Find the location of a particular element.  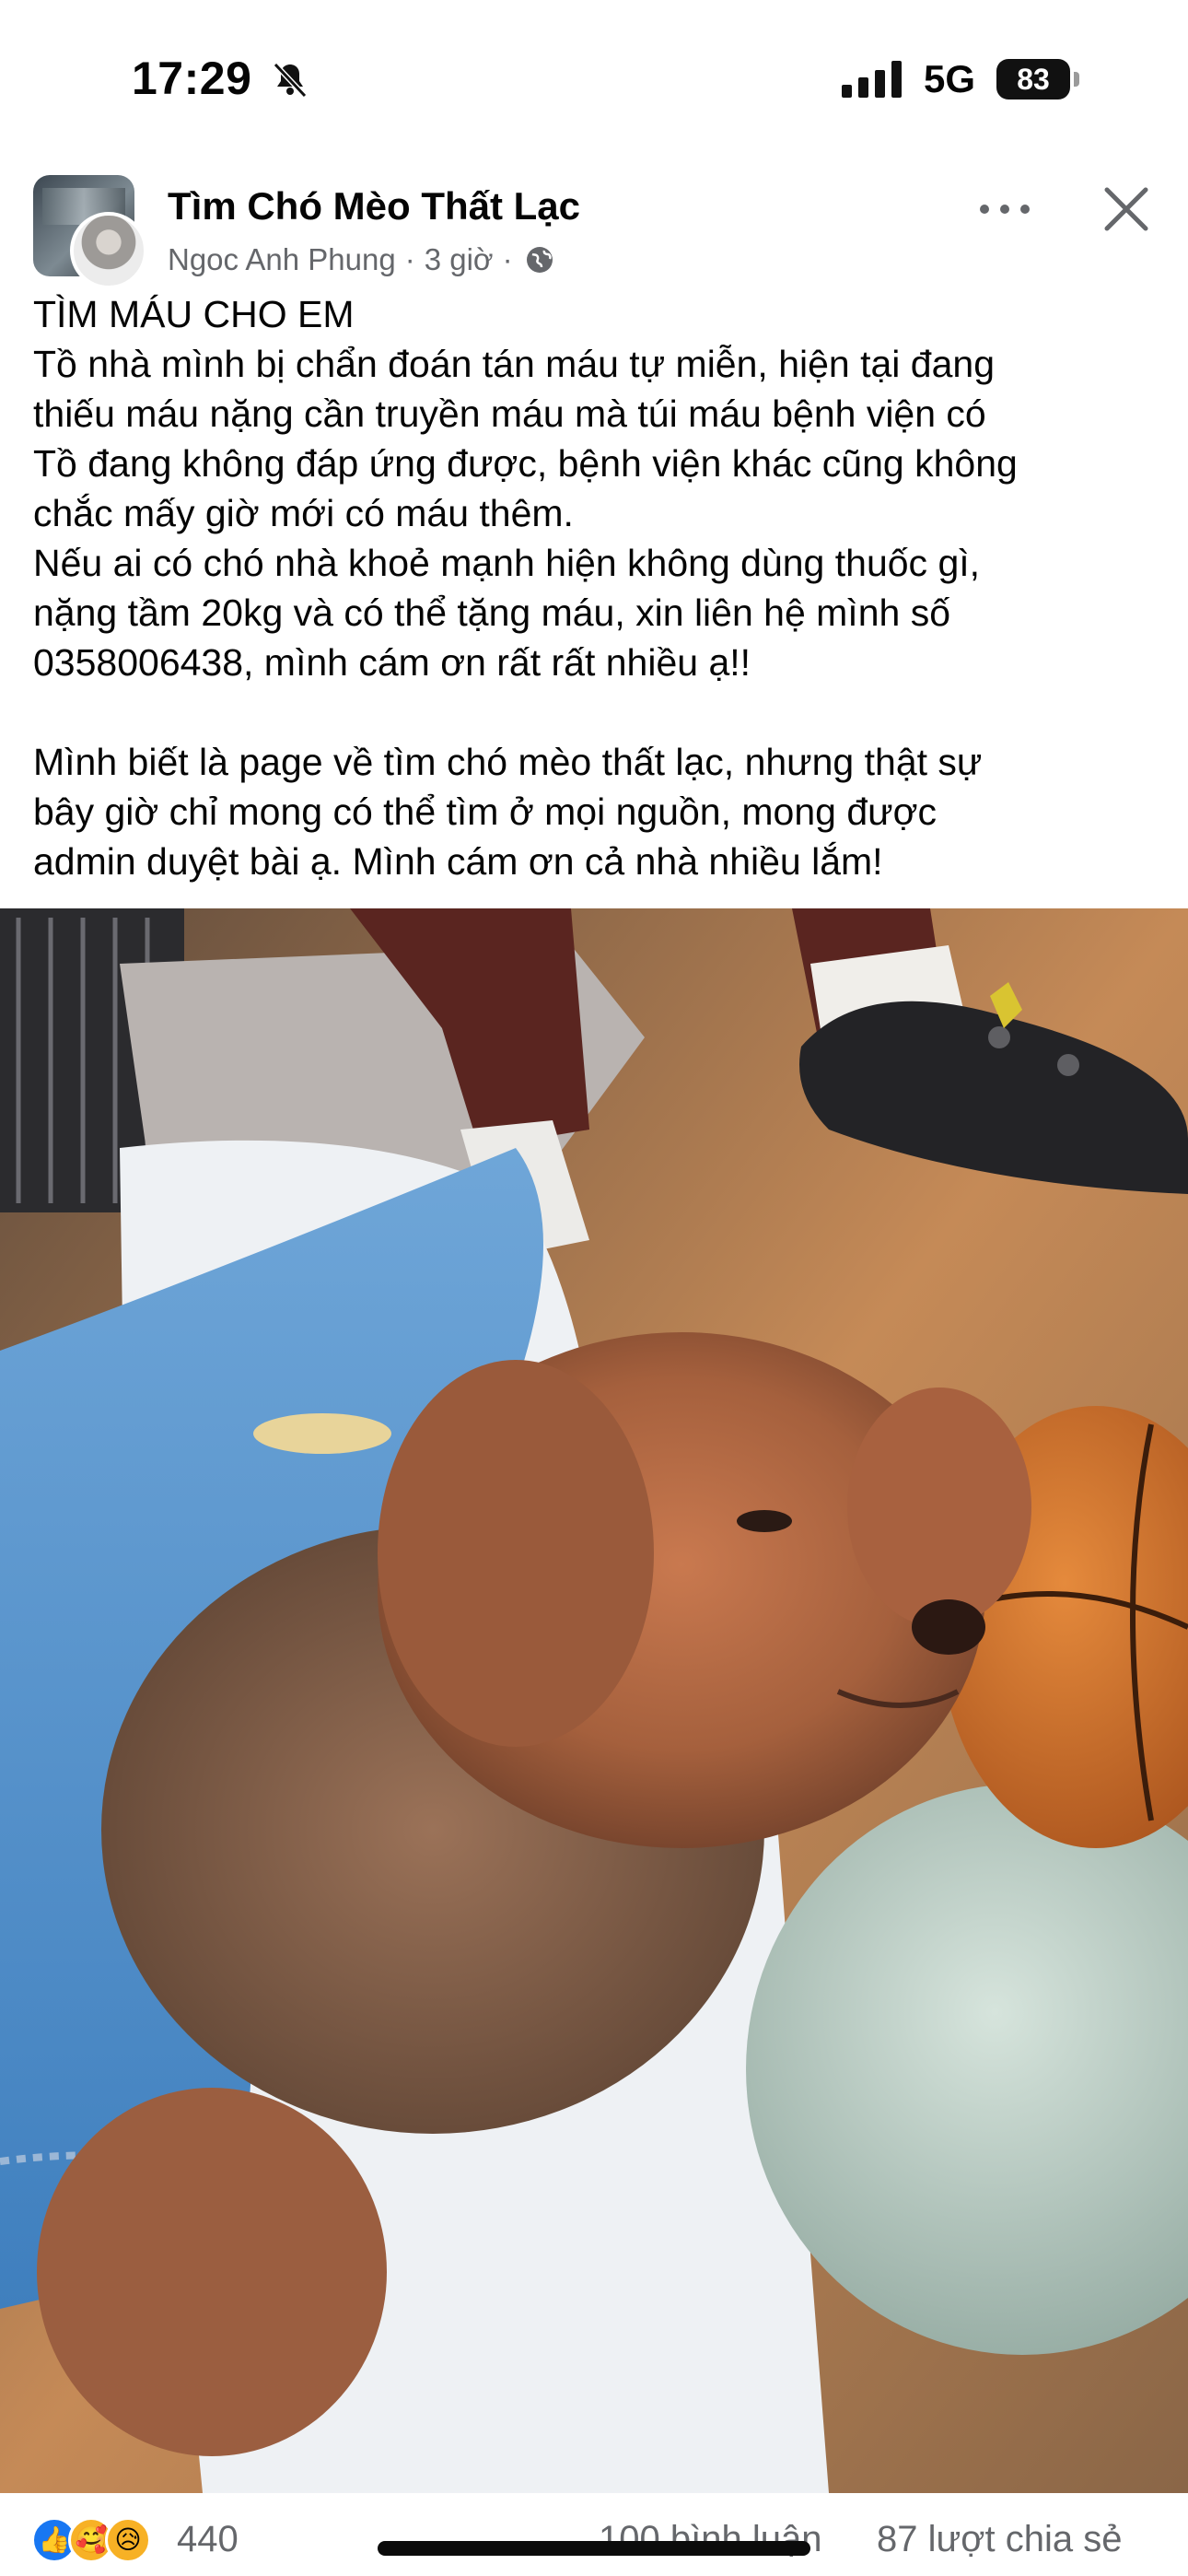

engagement-bar: 👍 🥰 😥 440 100 bình luận 87 lượt chia sẻ is located at coordinates (594, 2537).